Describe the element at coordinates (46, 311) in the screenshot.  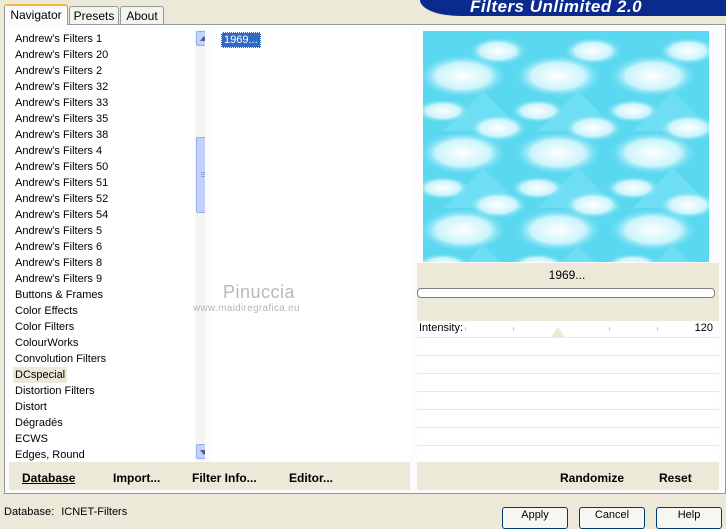
I see `category-item: Color Effects` at that location.